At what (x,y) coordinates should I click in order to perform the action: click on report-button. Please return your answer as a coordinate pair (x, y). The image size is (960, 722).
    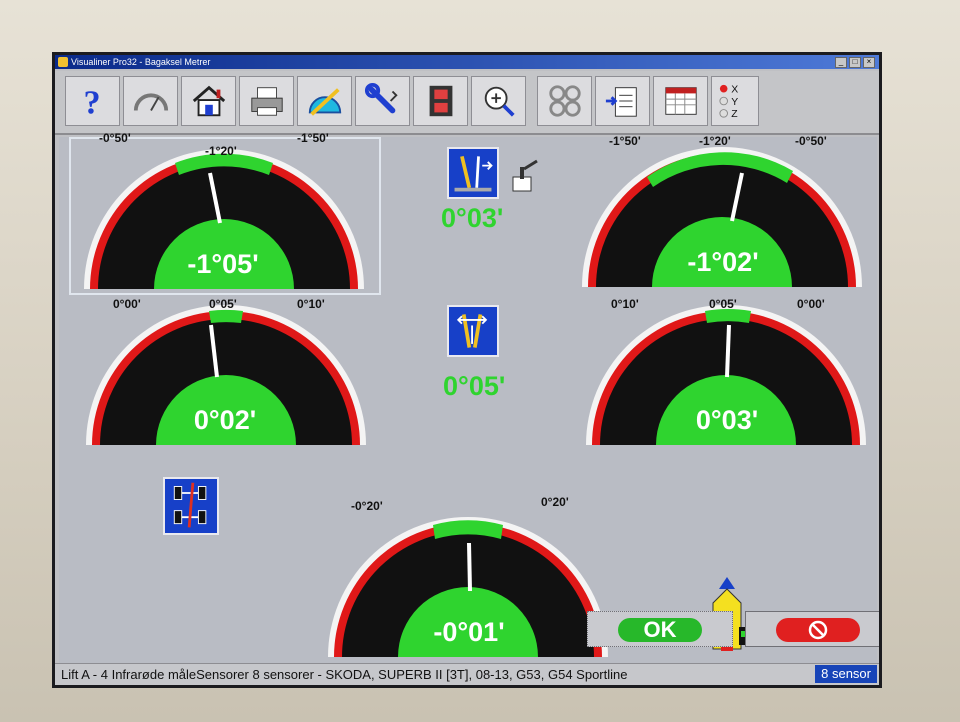
    Looking at the image, I should click on (622, 101).